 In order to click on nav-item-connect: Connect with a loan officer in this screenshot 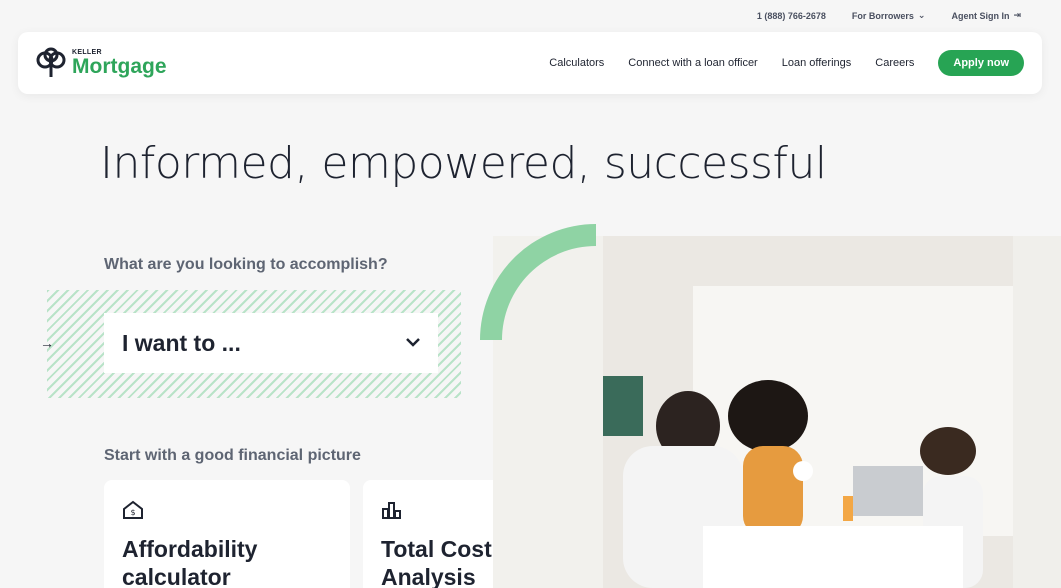, I will do `click(692, 63)`.